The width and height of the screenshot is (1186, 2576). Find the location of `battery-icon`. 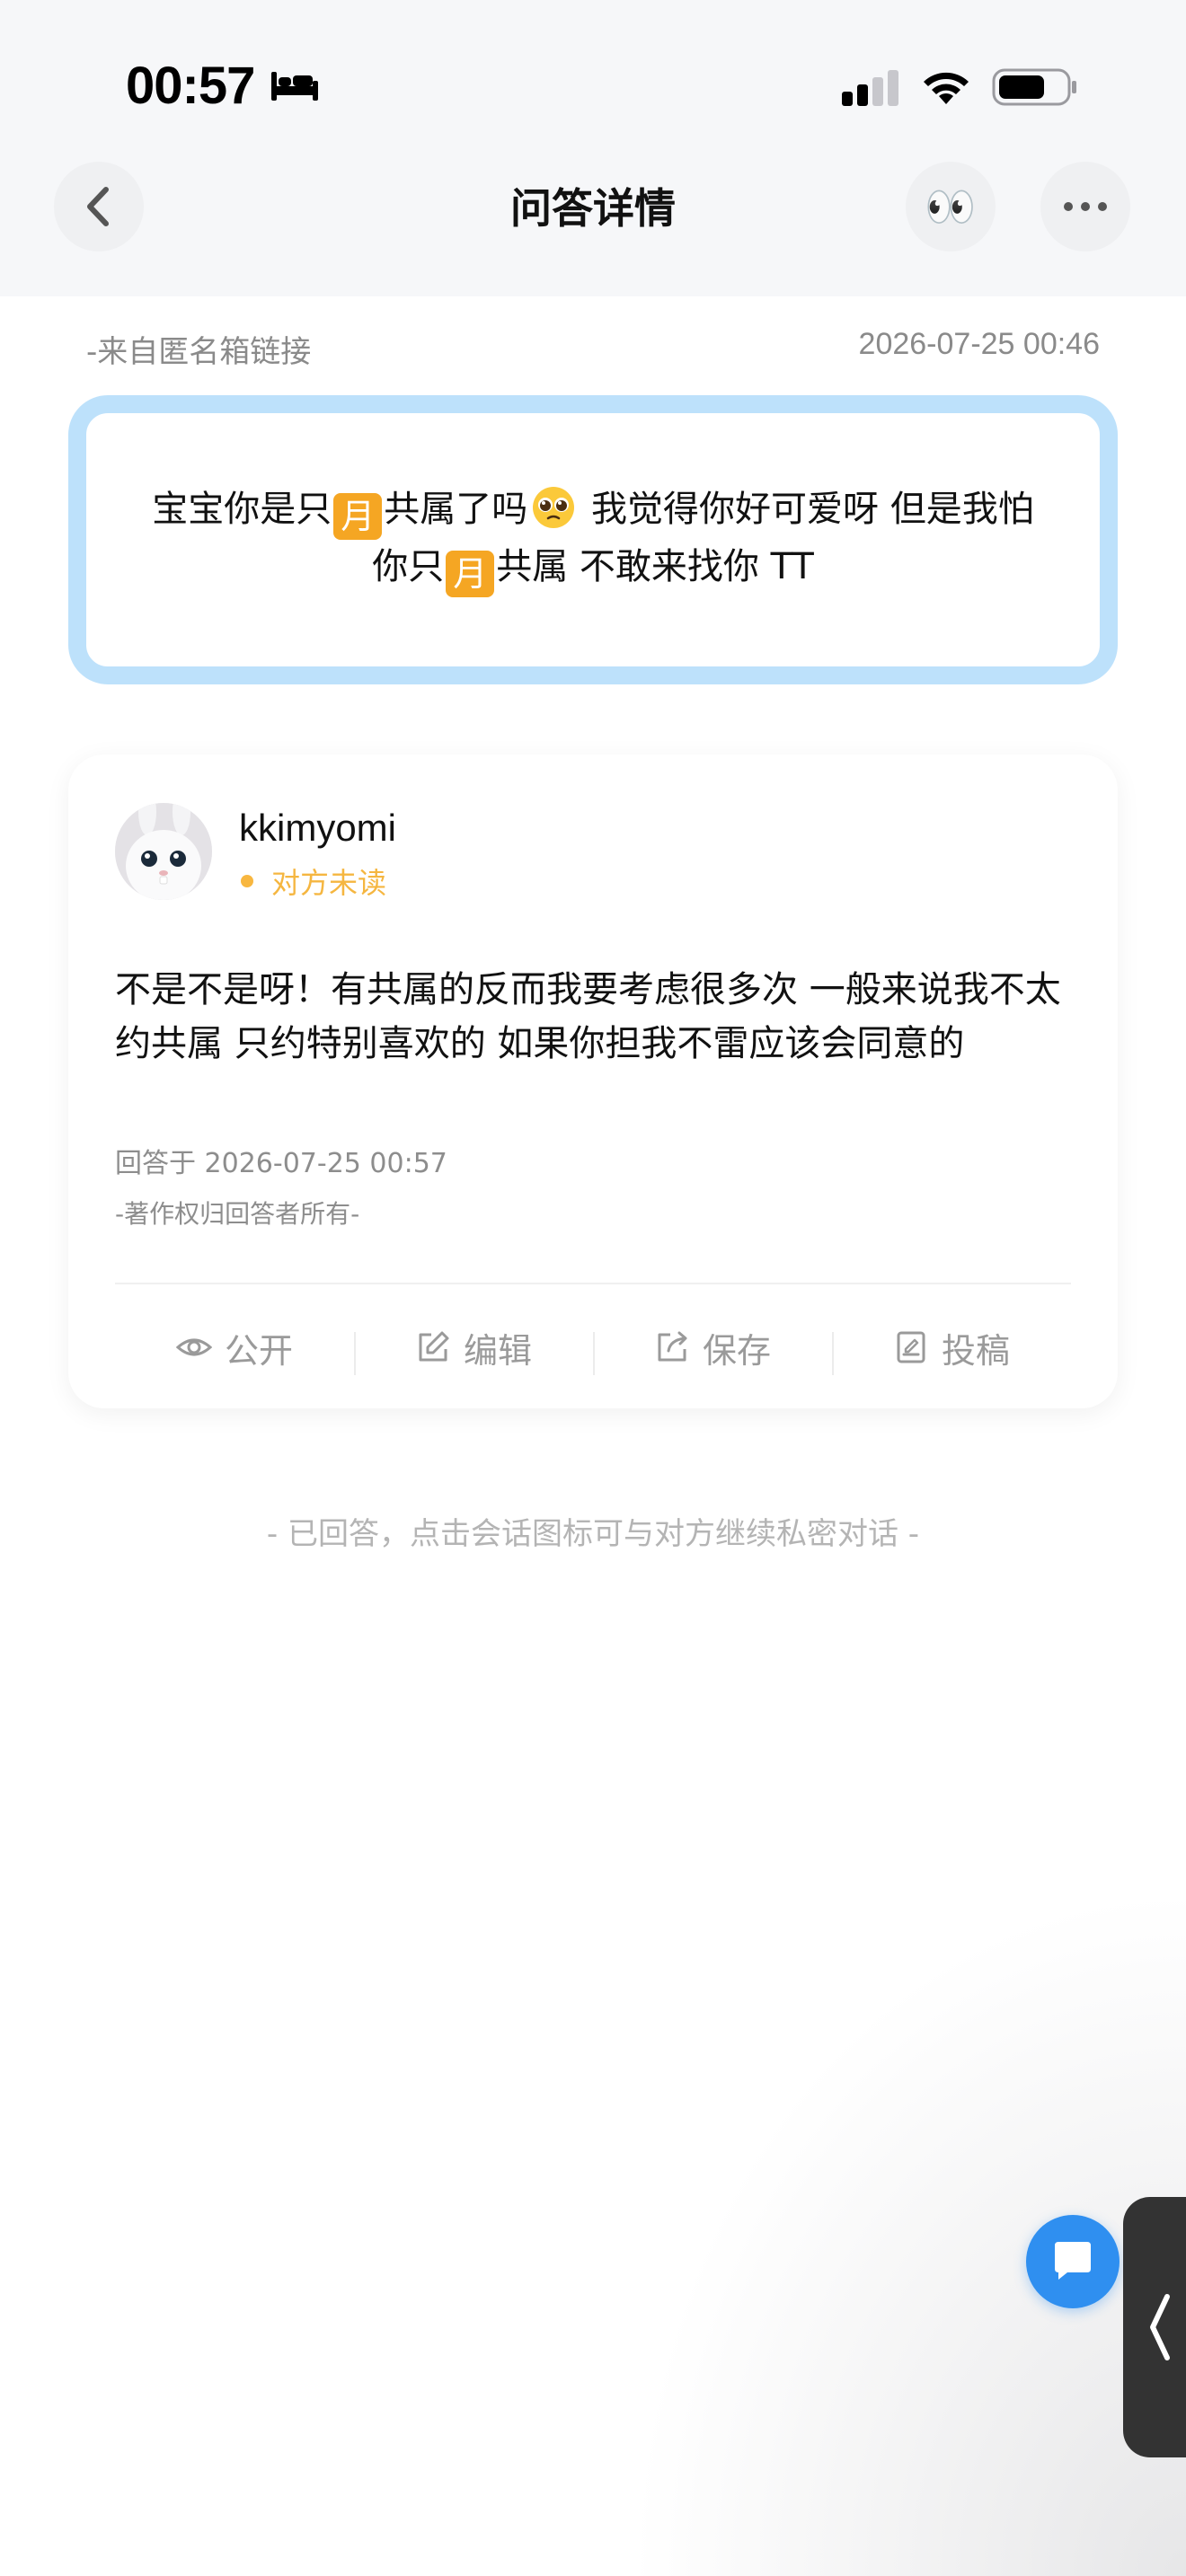

battery-icon is located at coordinates (1034, 87).